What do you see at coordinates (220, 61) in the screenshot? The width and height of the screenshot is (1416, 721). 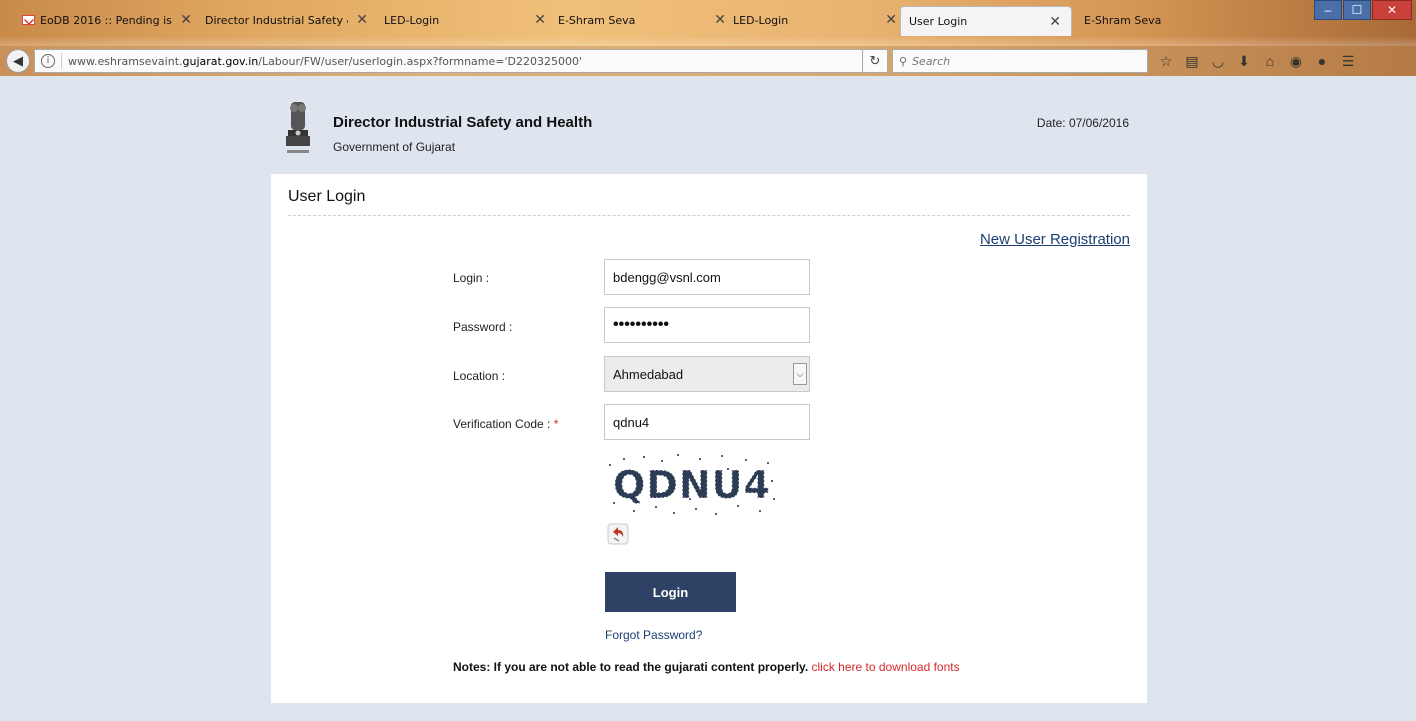 I see `url-domain: gujarat.gov.in` at bounding box center [220, 61].